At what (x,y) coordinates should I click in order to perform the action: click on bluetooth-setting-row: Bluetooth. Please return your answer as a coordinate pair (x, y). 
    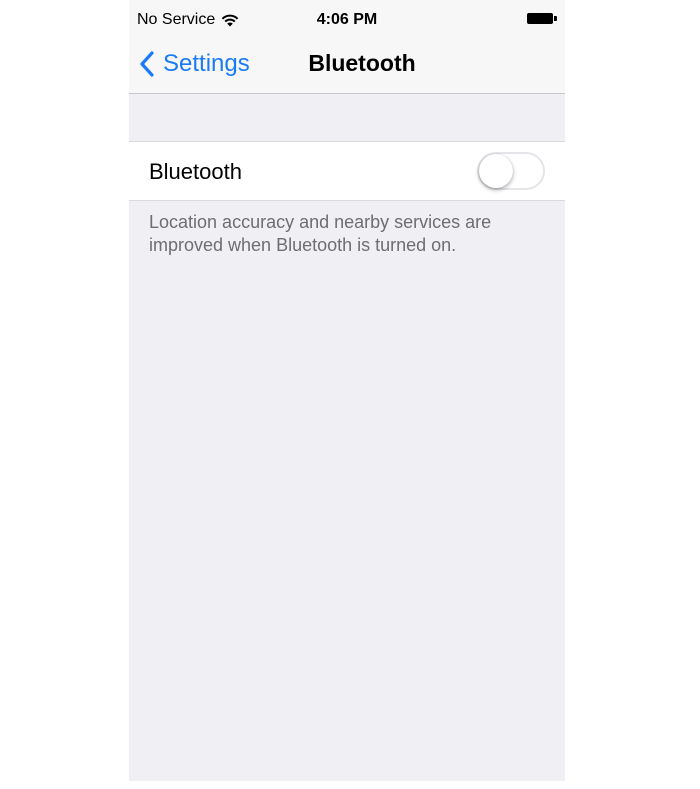
    Looking at the image, I should click on (347, 171).